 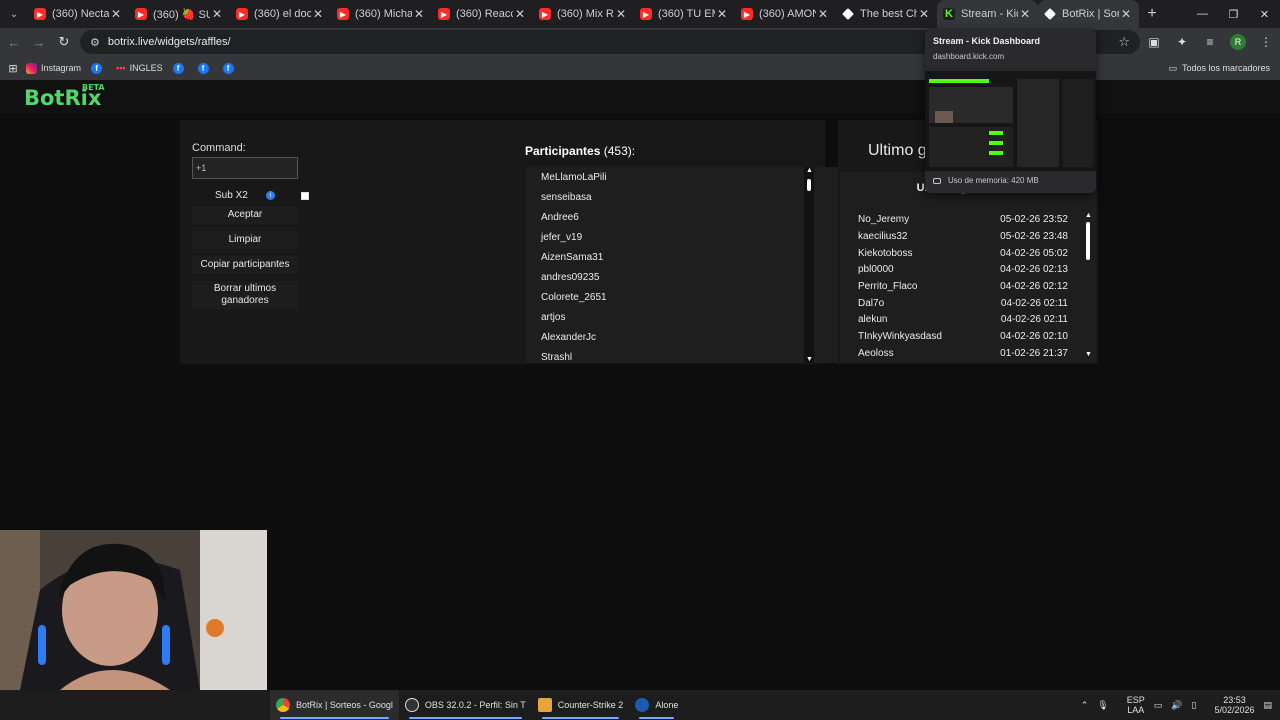 I want to click on extensions-icon: ✦, so click(x=1182, y=42).